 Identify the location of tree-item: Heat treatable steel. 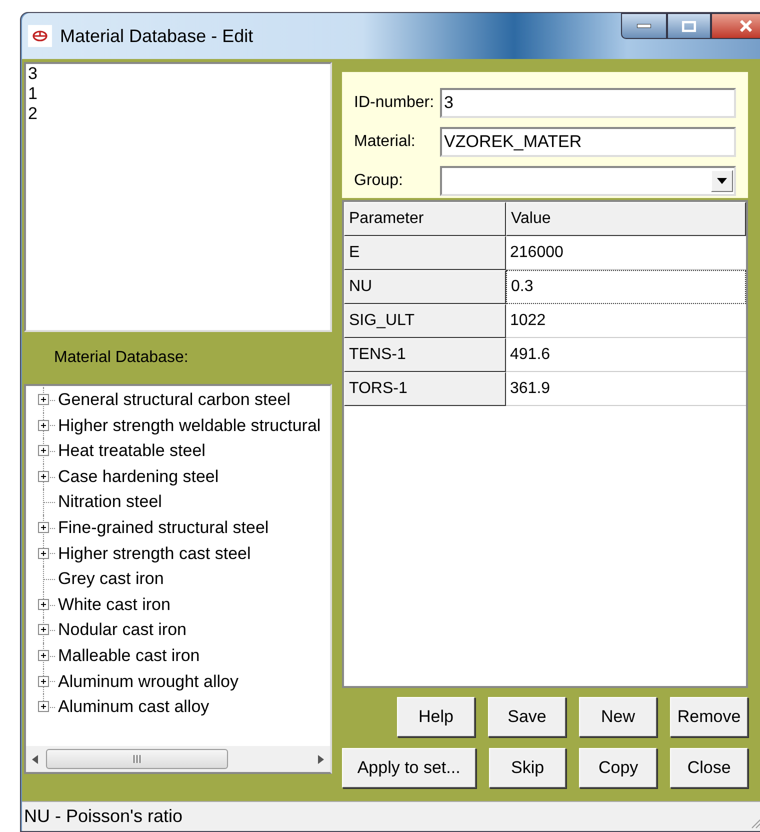
(132, 451).